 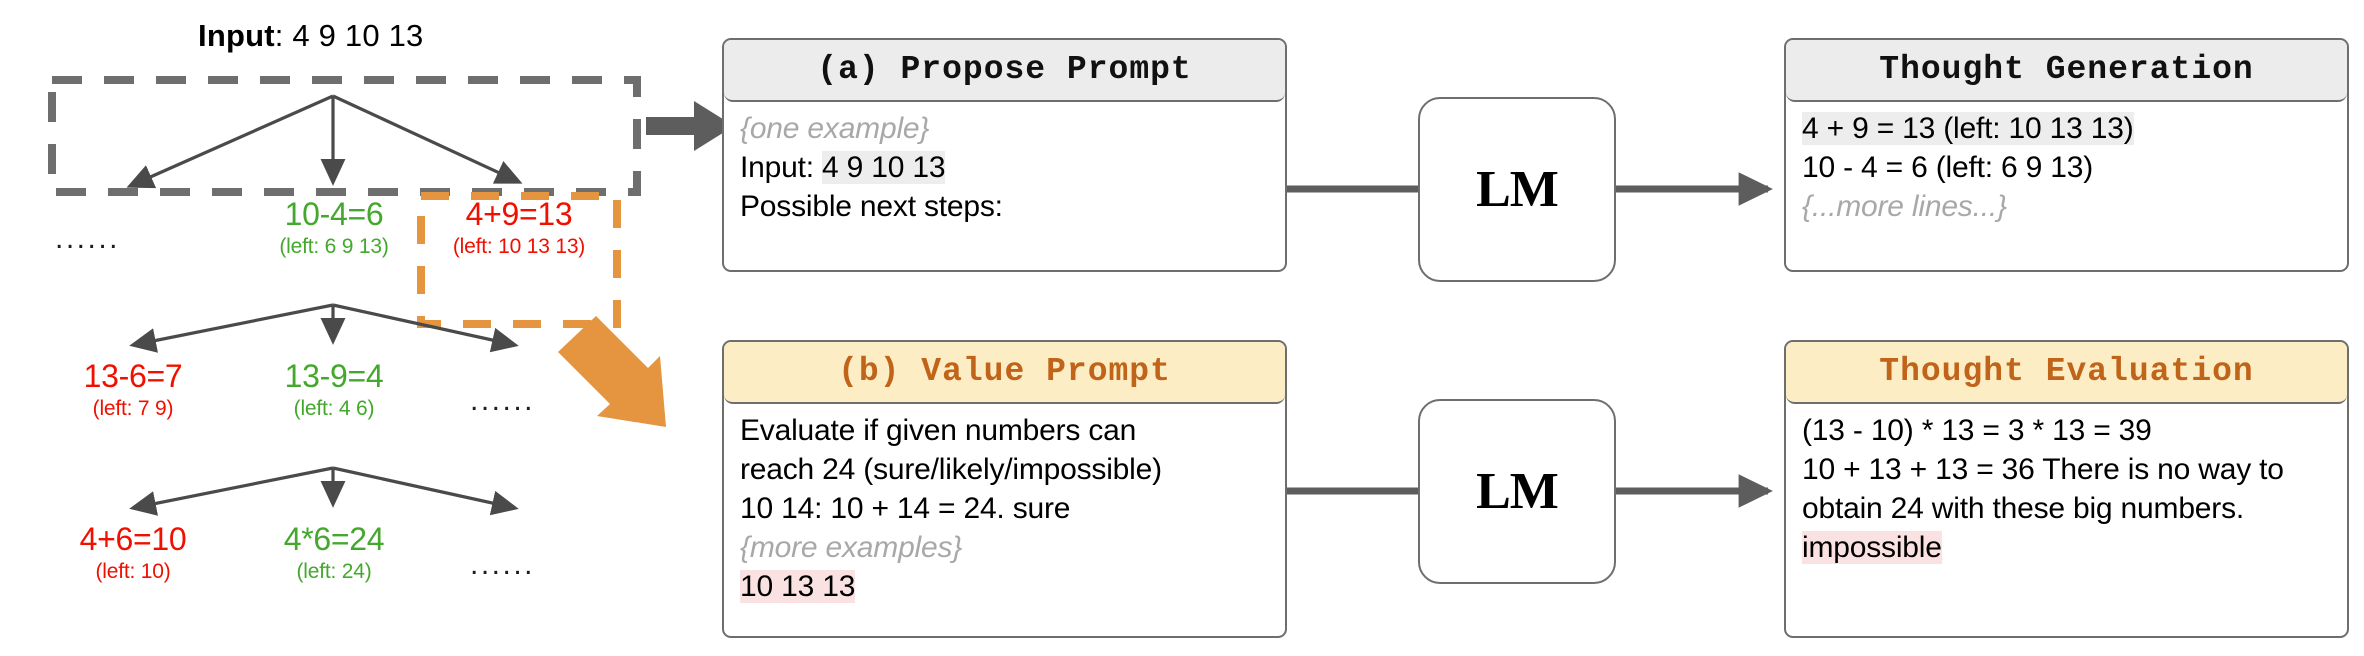 I want to click on tree-node-left: (left: 10 13 13), so click(x=519, y=246).